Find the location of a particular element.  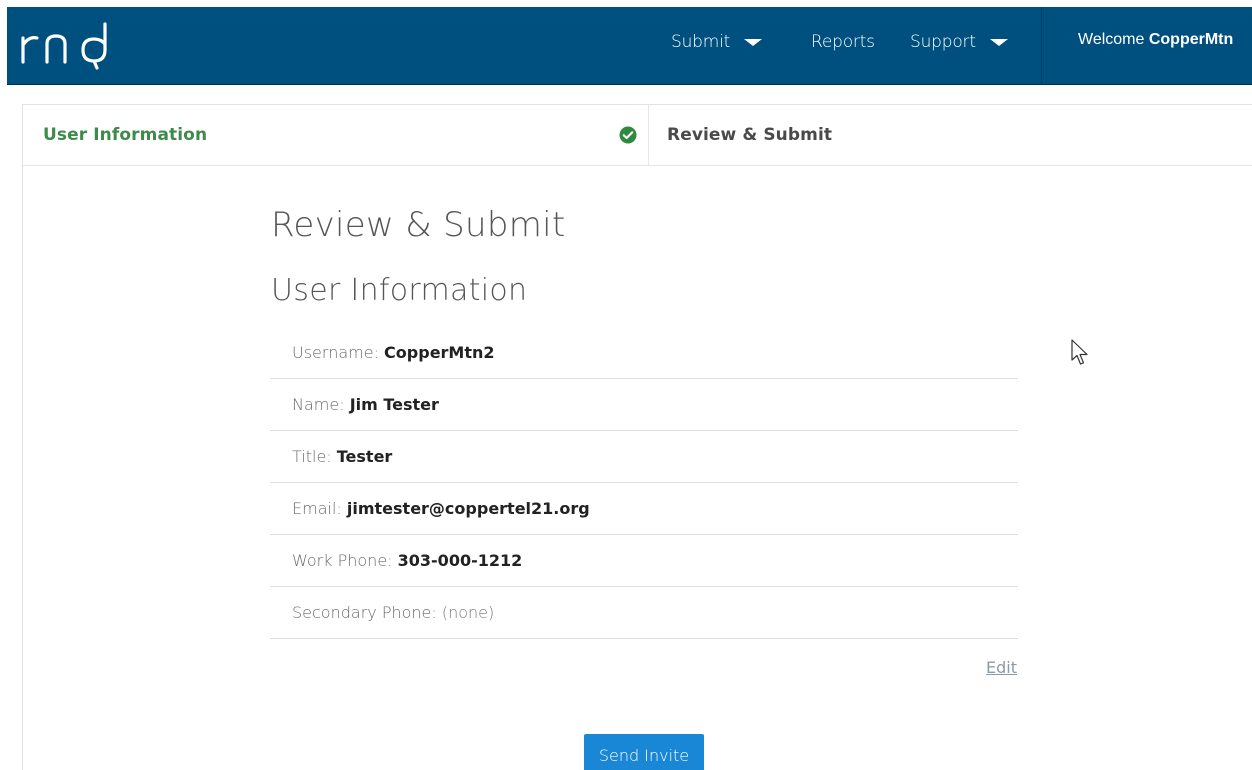

send-invite-button: Send Invite is located at coordinates (644, 752).